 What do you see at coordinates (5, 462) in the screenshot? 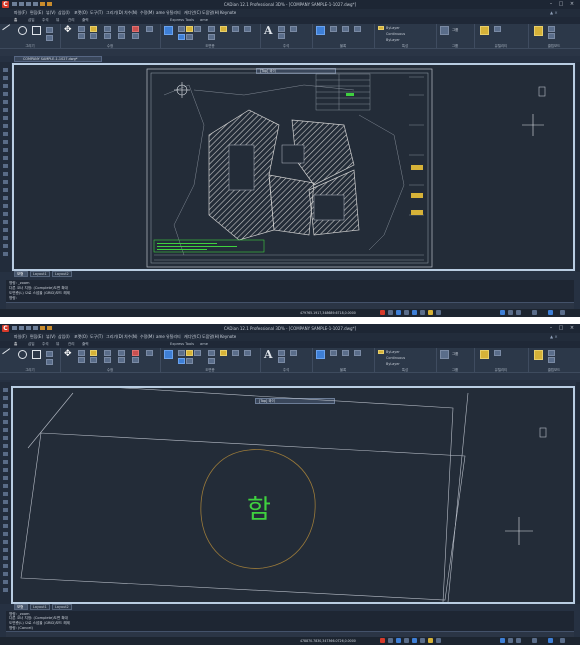
I see `tool-point-icon` at bounding box center [5, 462].